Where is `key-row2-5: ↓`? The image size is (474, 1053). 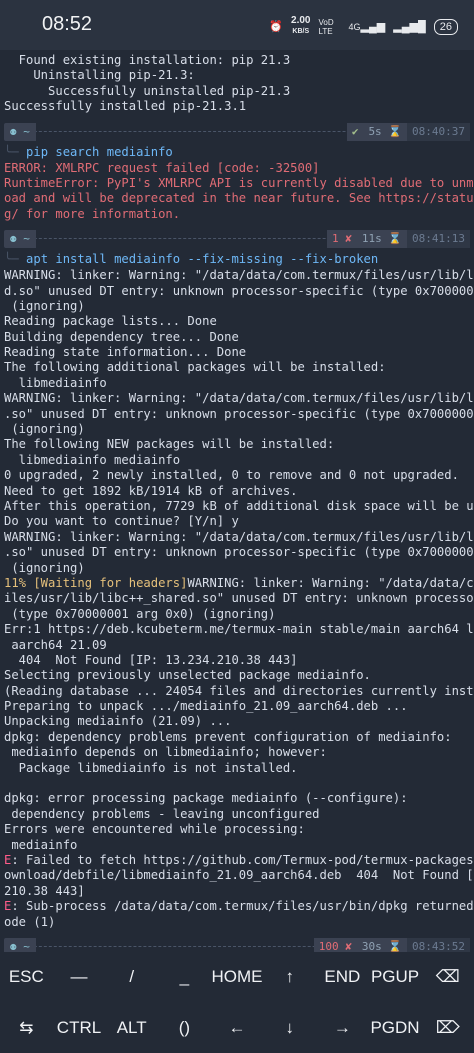
key-row2-5: ↓ is located at coordinates (289, 1028).